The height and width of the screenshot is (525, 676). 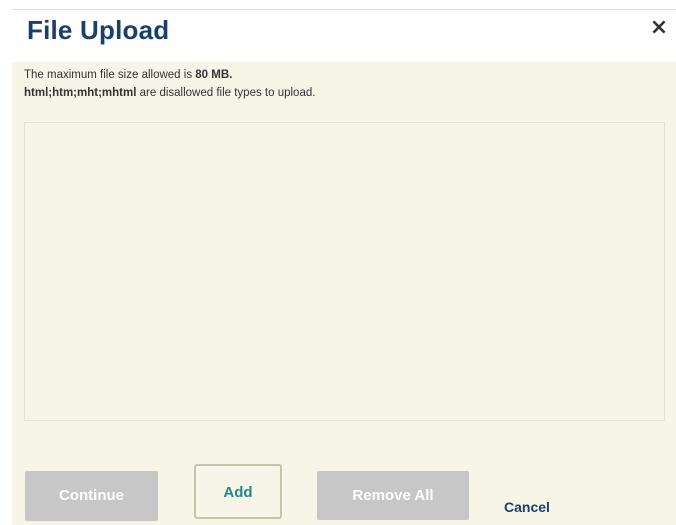 I want to click on close-icon: ×, so click(x=659, y=28).